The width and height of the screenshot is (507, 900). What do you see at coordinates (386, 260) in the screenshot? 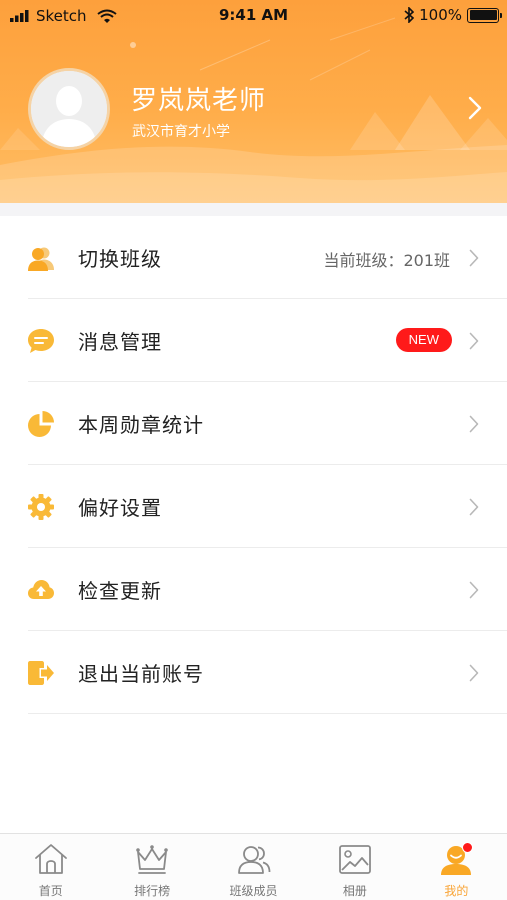
I see `current-class-value: 当前班级：201班` at bounding box center [386, 260].